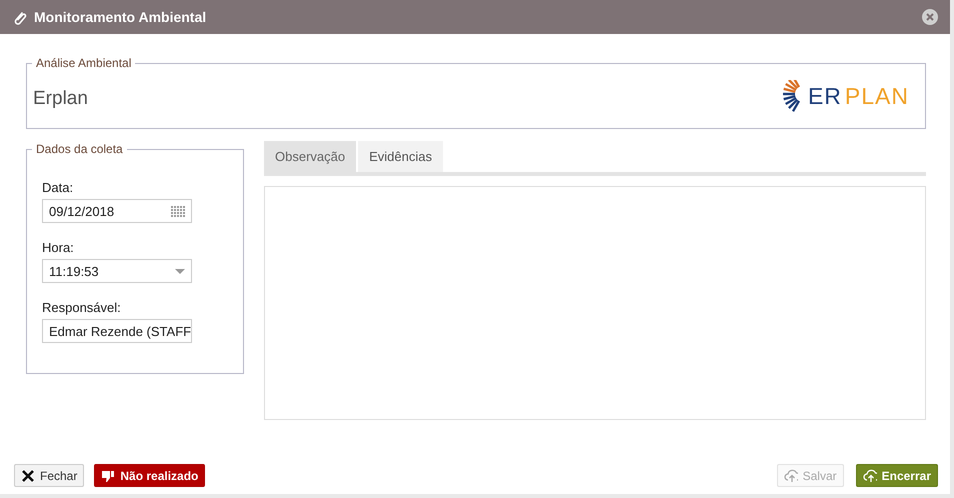  I want to click on caret-icon, so click(180, 271).